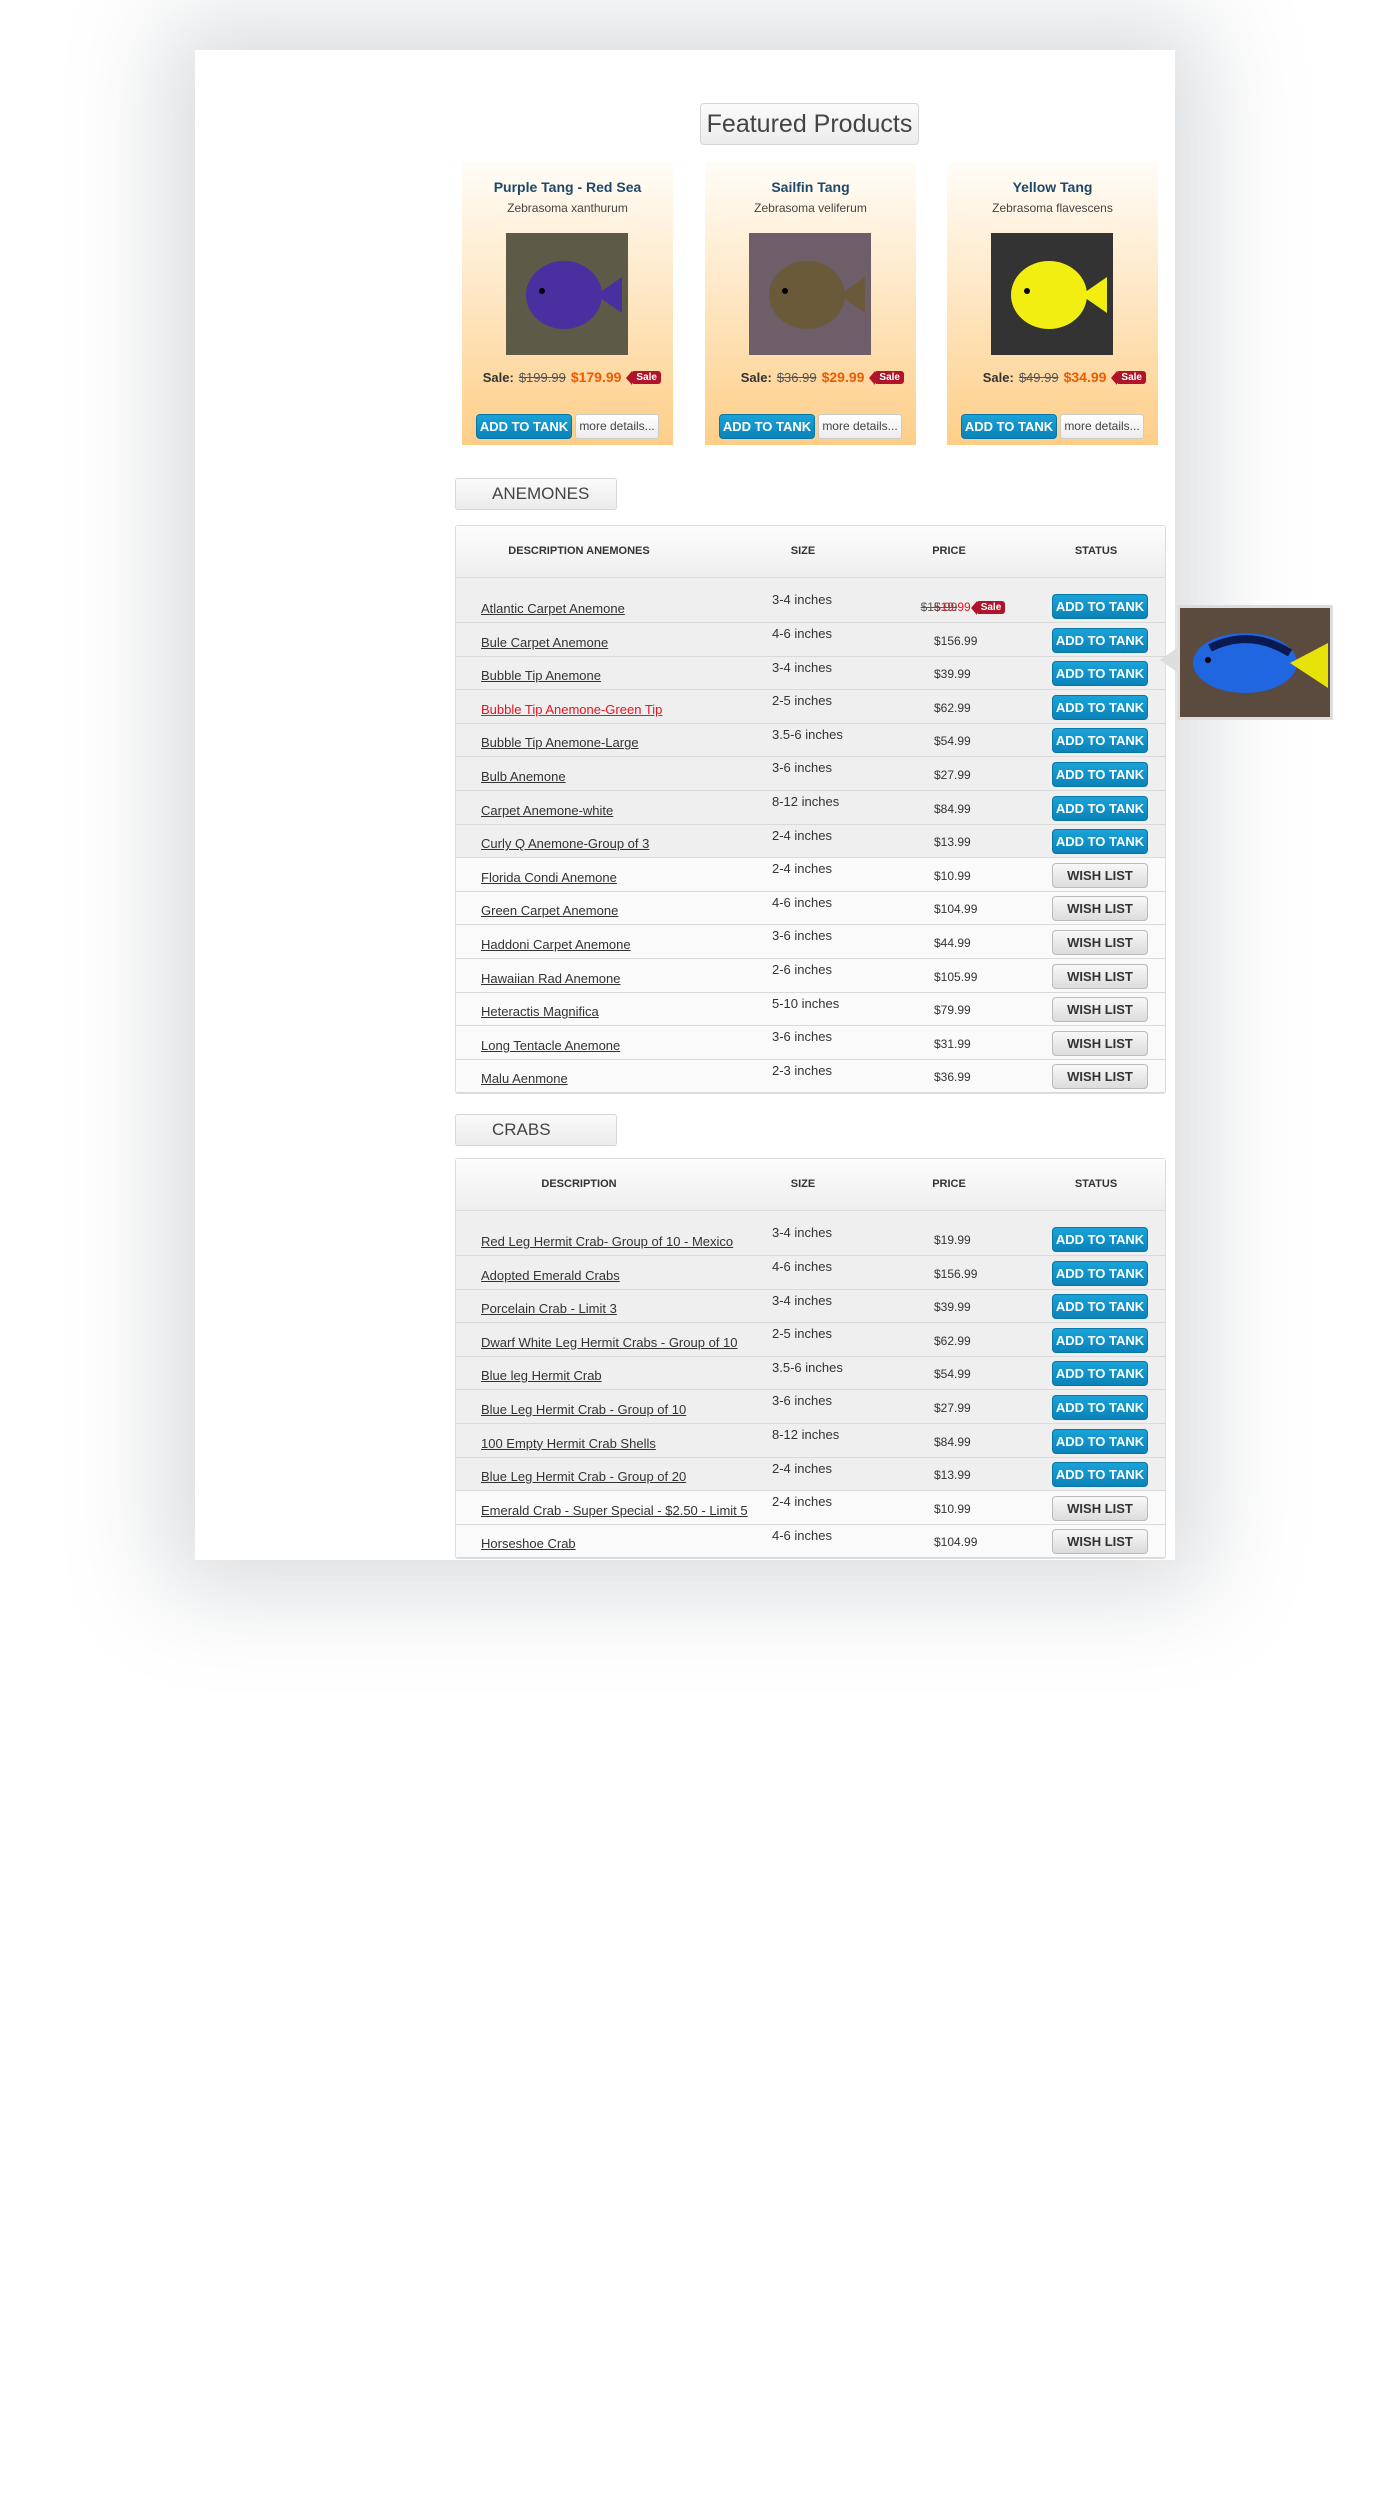 The height and width of the screenshot is (2500, 1400). Describe the element at coordinates (553, 608) in the screenshot. I see `product-link: Atlantic Carpet Anemone` at that location.